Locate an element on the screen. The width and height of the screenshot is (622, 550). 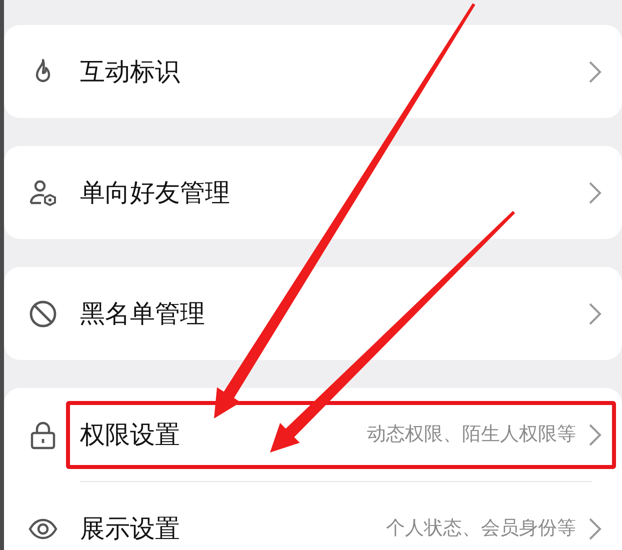
setting-label: 展示设置 is located at coordinates (130, 529).